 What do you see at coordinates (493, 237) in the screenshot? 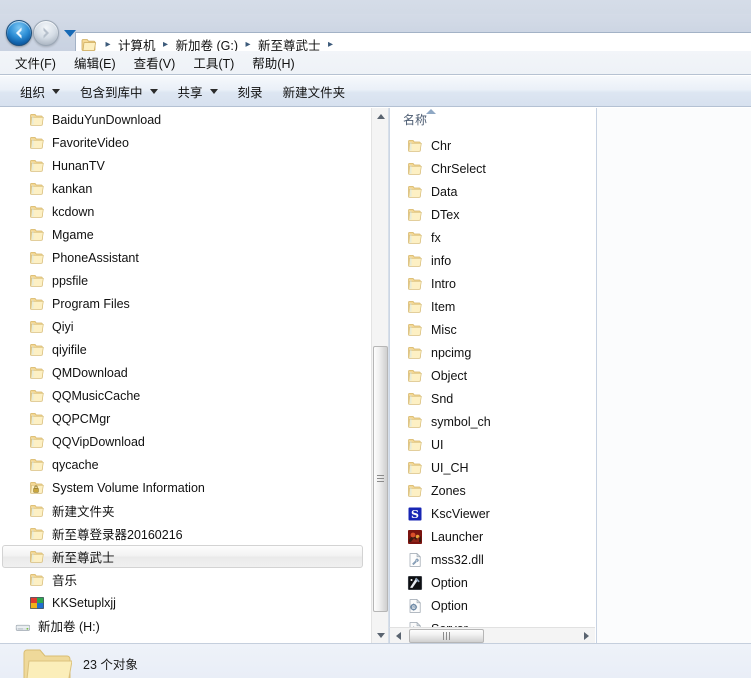
I see `file-list-item: fx` at bounding box center [493, 237].